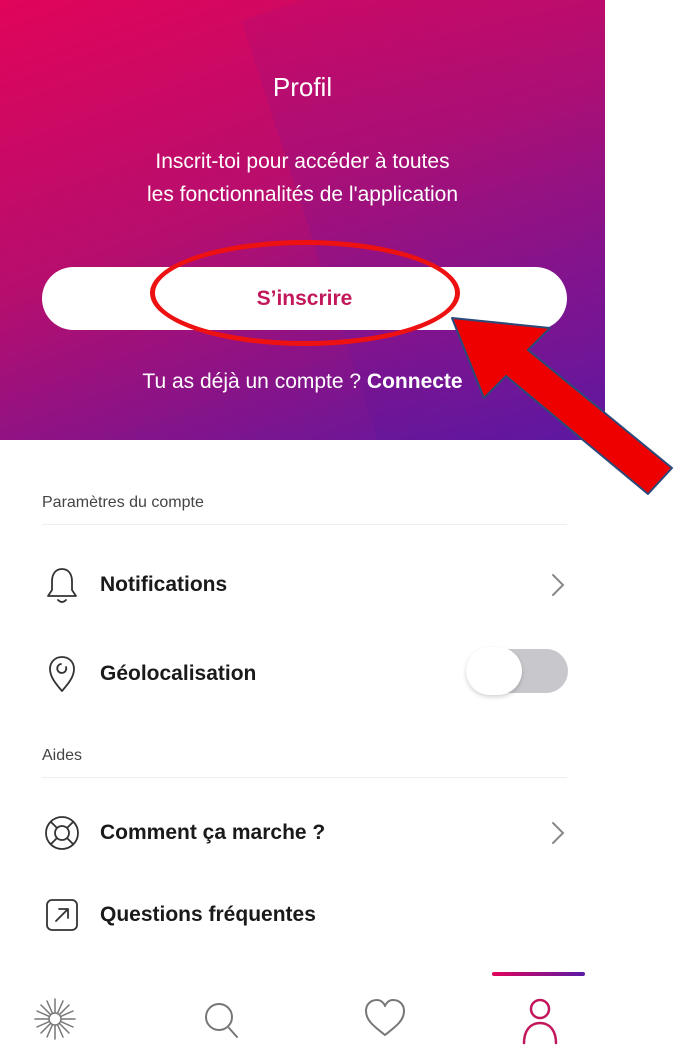 The width and height of the screenshot is (685, 1050). I want to click on help-item-label: Questions fréquentes, so click(208, 914).